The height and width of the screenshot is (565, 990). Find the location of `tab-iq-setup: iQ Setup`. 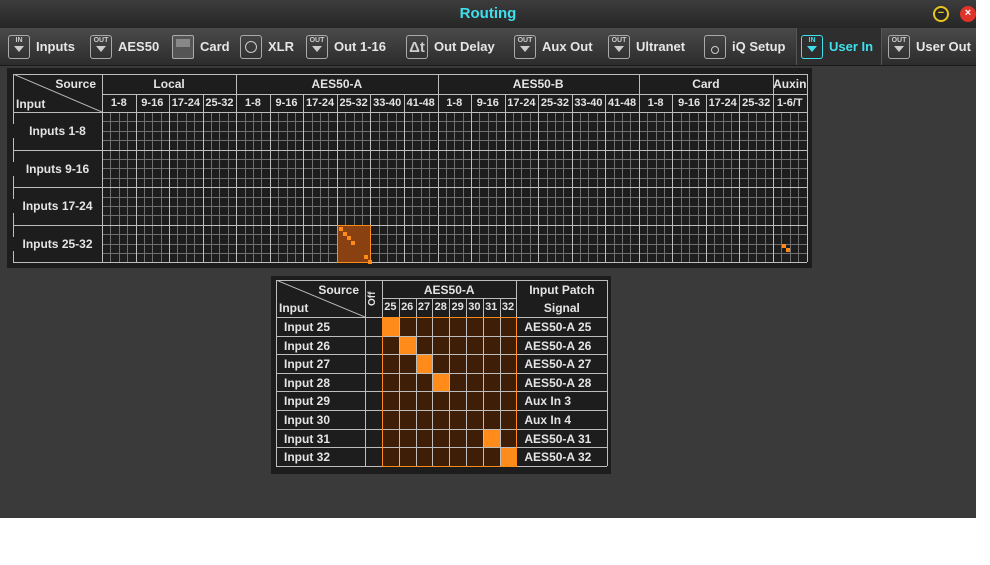

tab-iq-setup: iQ Setup is located at coordinates (747, 46).